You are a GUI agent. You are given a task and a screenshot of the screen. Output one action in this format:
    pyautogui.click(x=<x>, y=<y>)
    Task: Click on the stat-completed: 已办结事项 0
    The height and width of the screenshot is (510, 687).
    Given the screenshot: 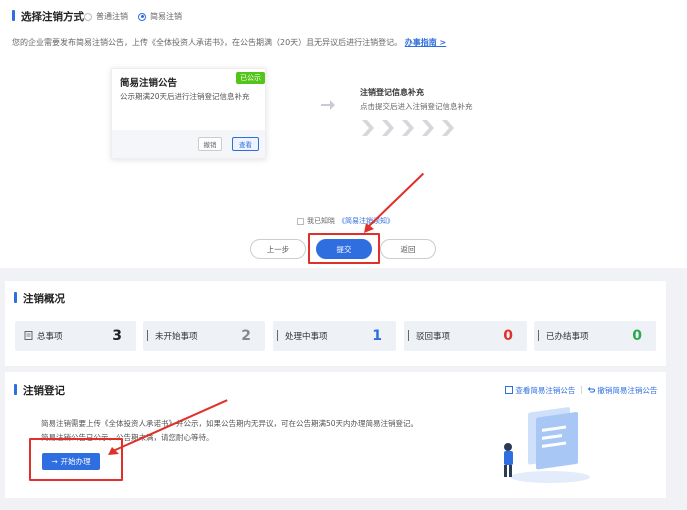 What is the action you would take?
    pyautogui.click(x=595, y=336)
    